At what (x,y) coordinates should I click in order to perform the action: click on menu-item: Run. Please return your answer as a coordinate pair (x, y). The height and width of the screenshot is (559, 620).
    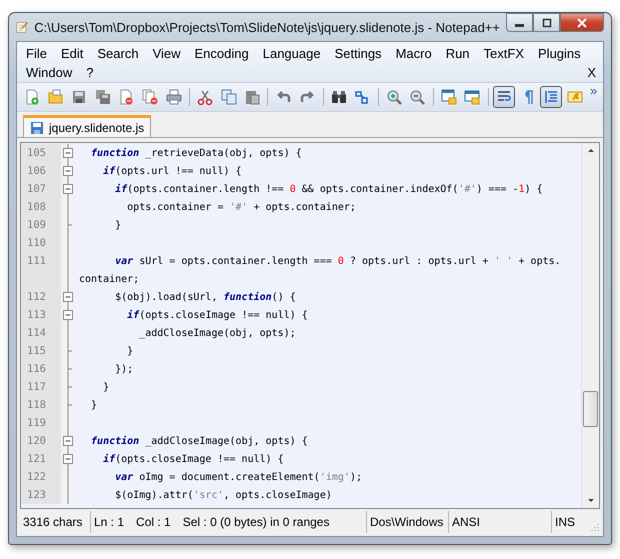
    Looking at the image, I should click on (457, 53).